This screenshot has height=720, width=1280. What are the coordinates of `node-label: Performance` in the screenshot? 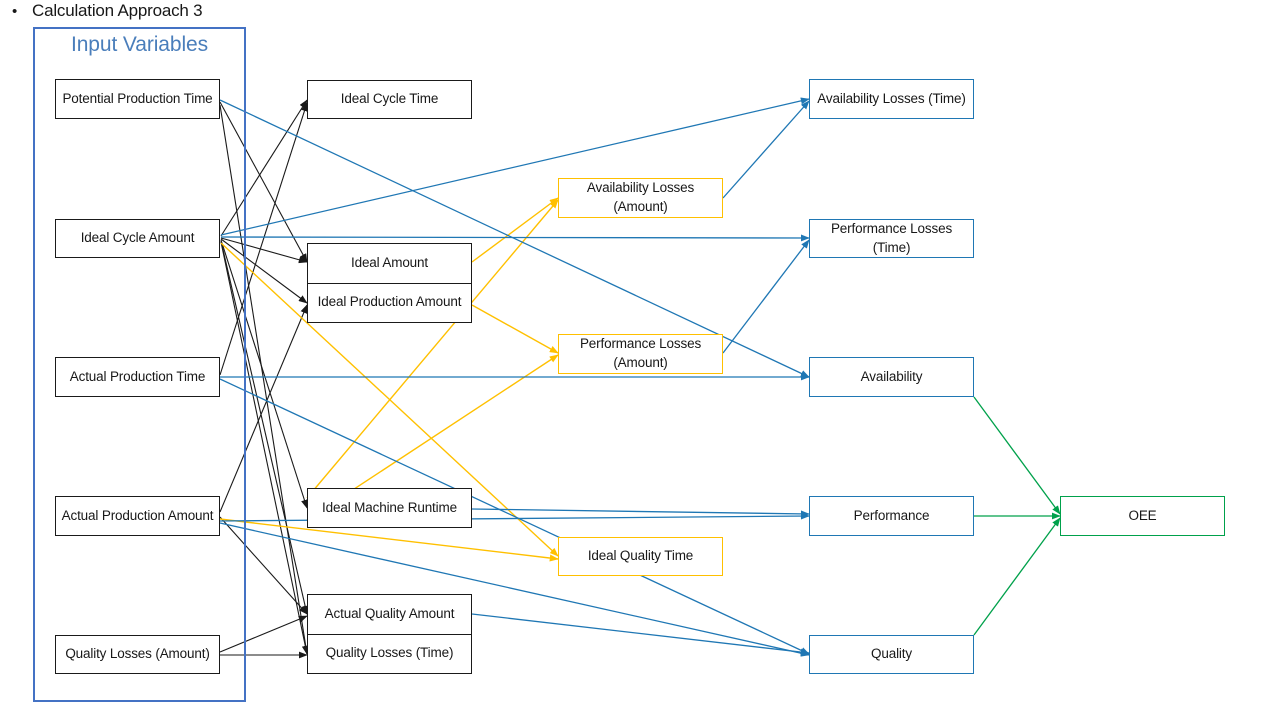 It's located at (891, 515).